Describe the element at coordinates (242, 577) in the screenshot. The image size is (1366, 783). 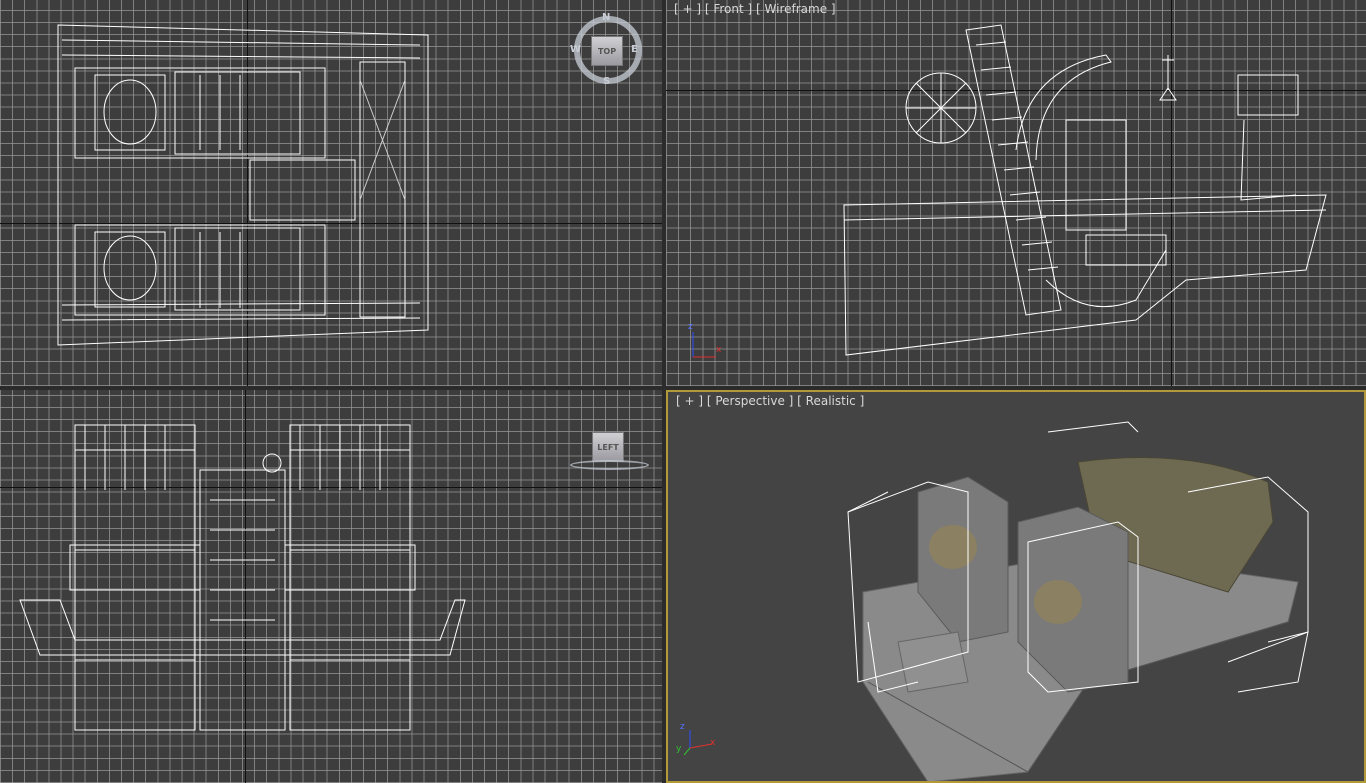
I see `left-wireframe-model` at that location.